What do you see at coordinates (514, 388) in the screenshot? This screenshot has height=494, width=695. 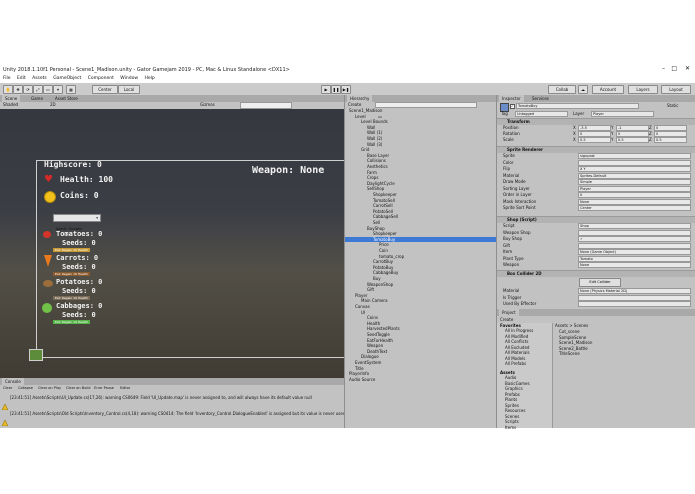 I see `assets-tree-item: Graphics` at bounding box center [514, 388].